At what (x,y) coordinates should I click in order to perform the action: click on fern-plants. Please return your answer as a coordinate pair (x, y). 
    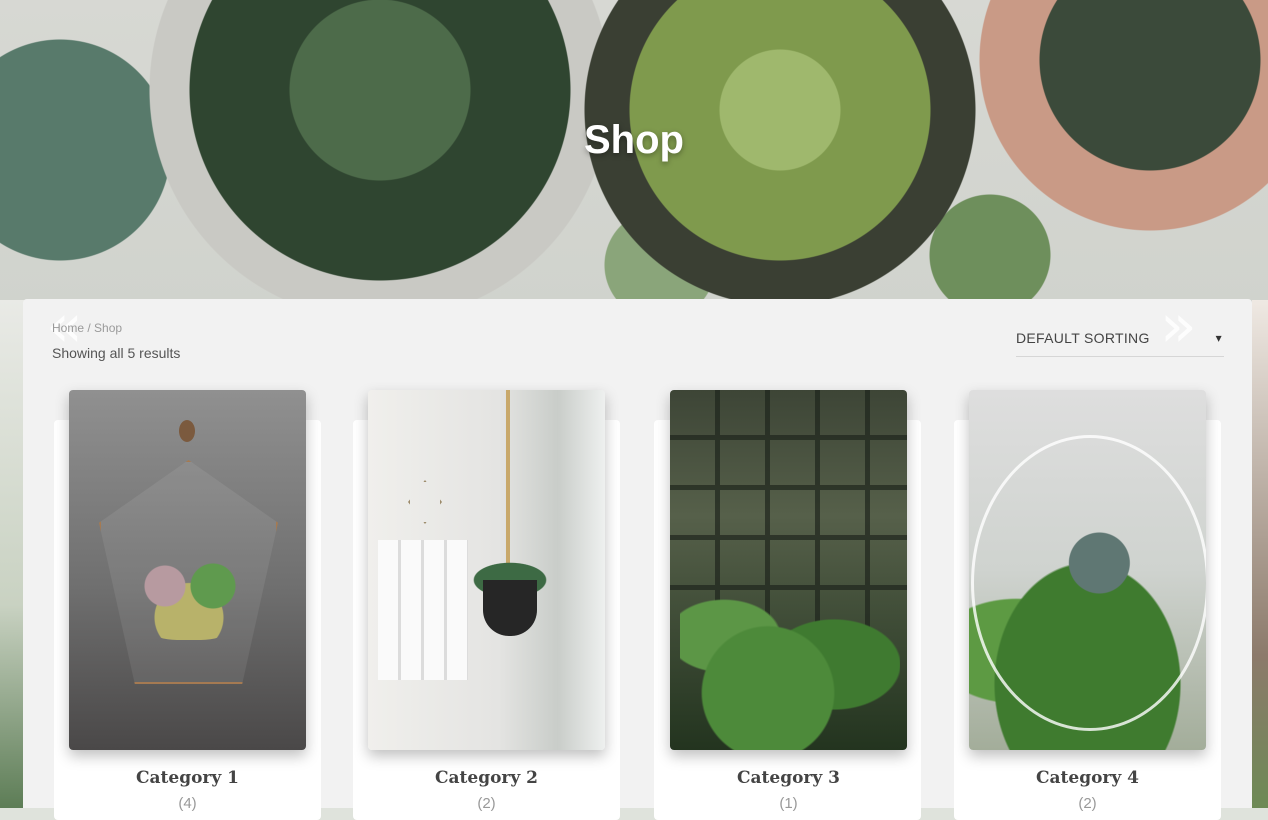
    Looking at the image, I should click on (790, 655).